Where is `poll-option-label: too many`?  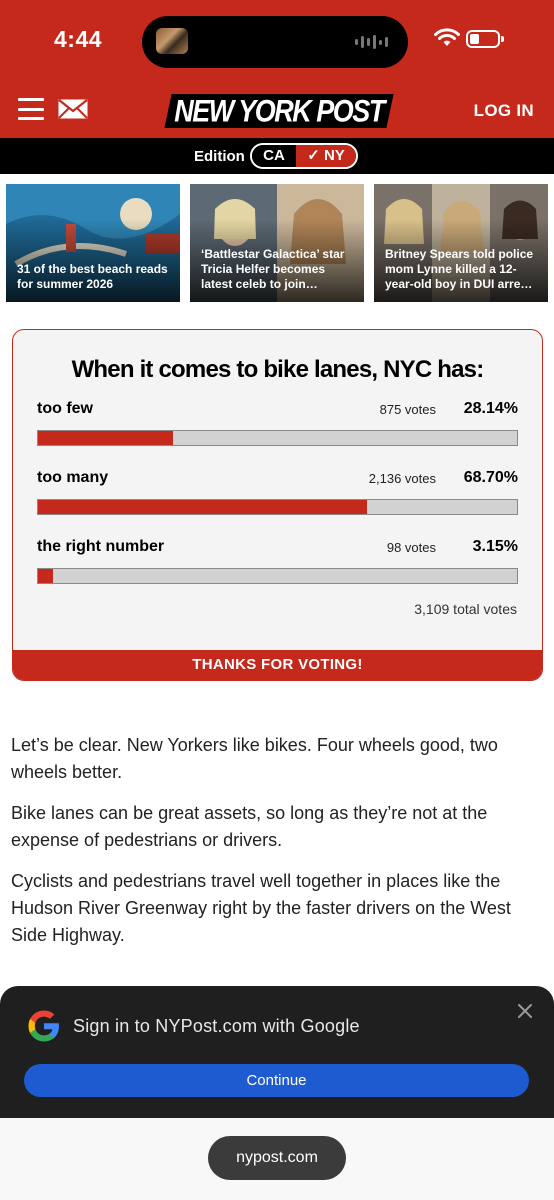 poll-option-label: too many is located at coordinates (73, 477).